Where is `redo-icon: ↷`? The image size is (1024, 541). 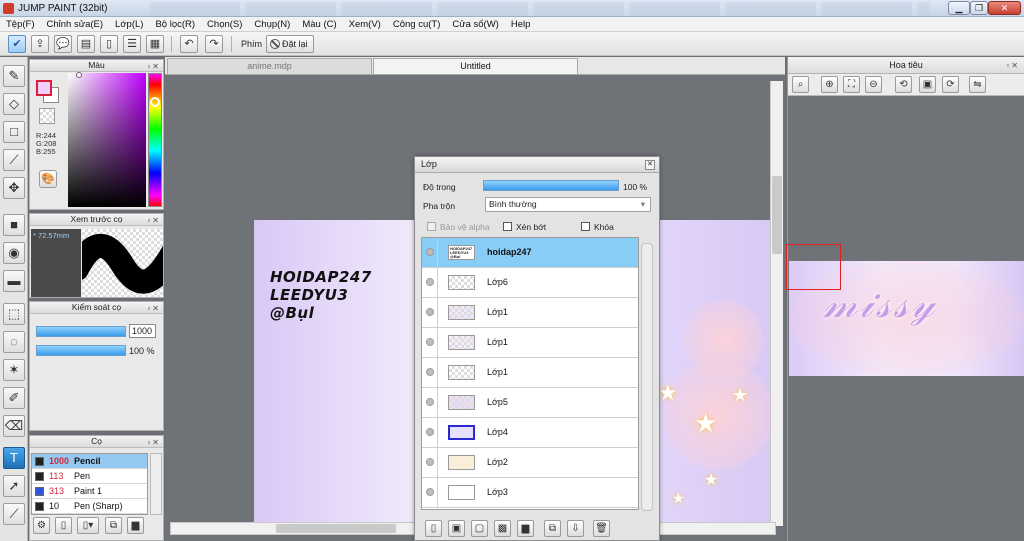
redo-icon: ↷ is located at coordinates (214, 44).